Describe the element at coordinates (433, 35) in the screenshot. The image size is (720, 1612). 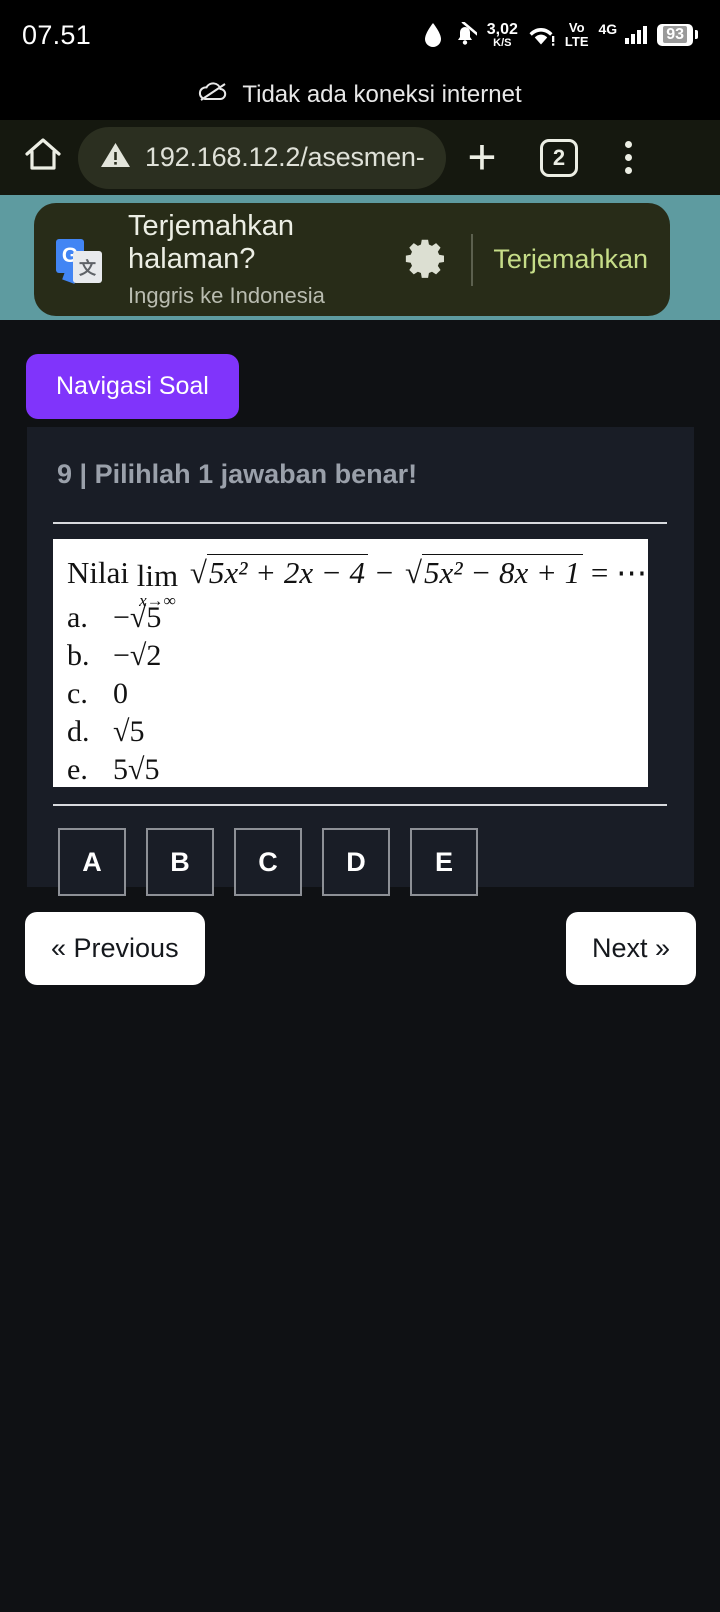
I see `water-drop-icon` at that location.